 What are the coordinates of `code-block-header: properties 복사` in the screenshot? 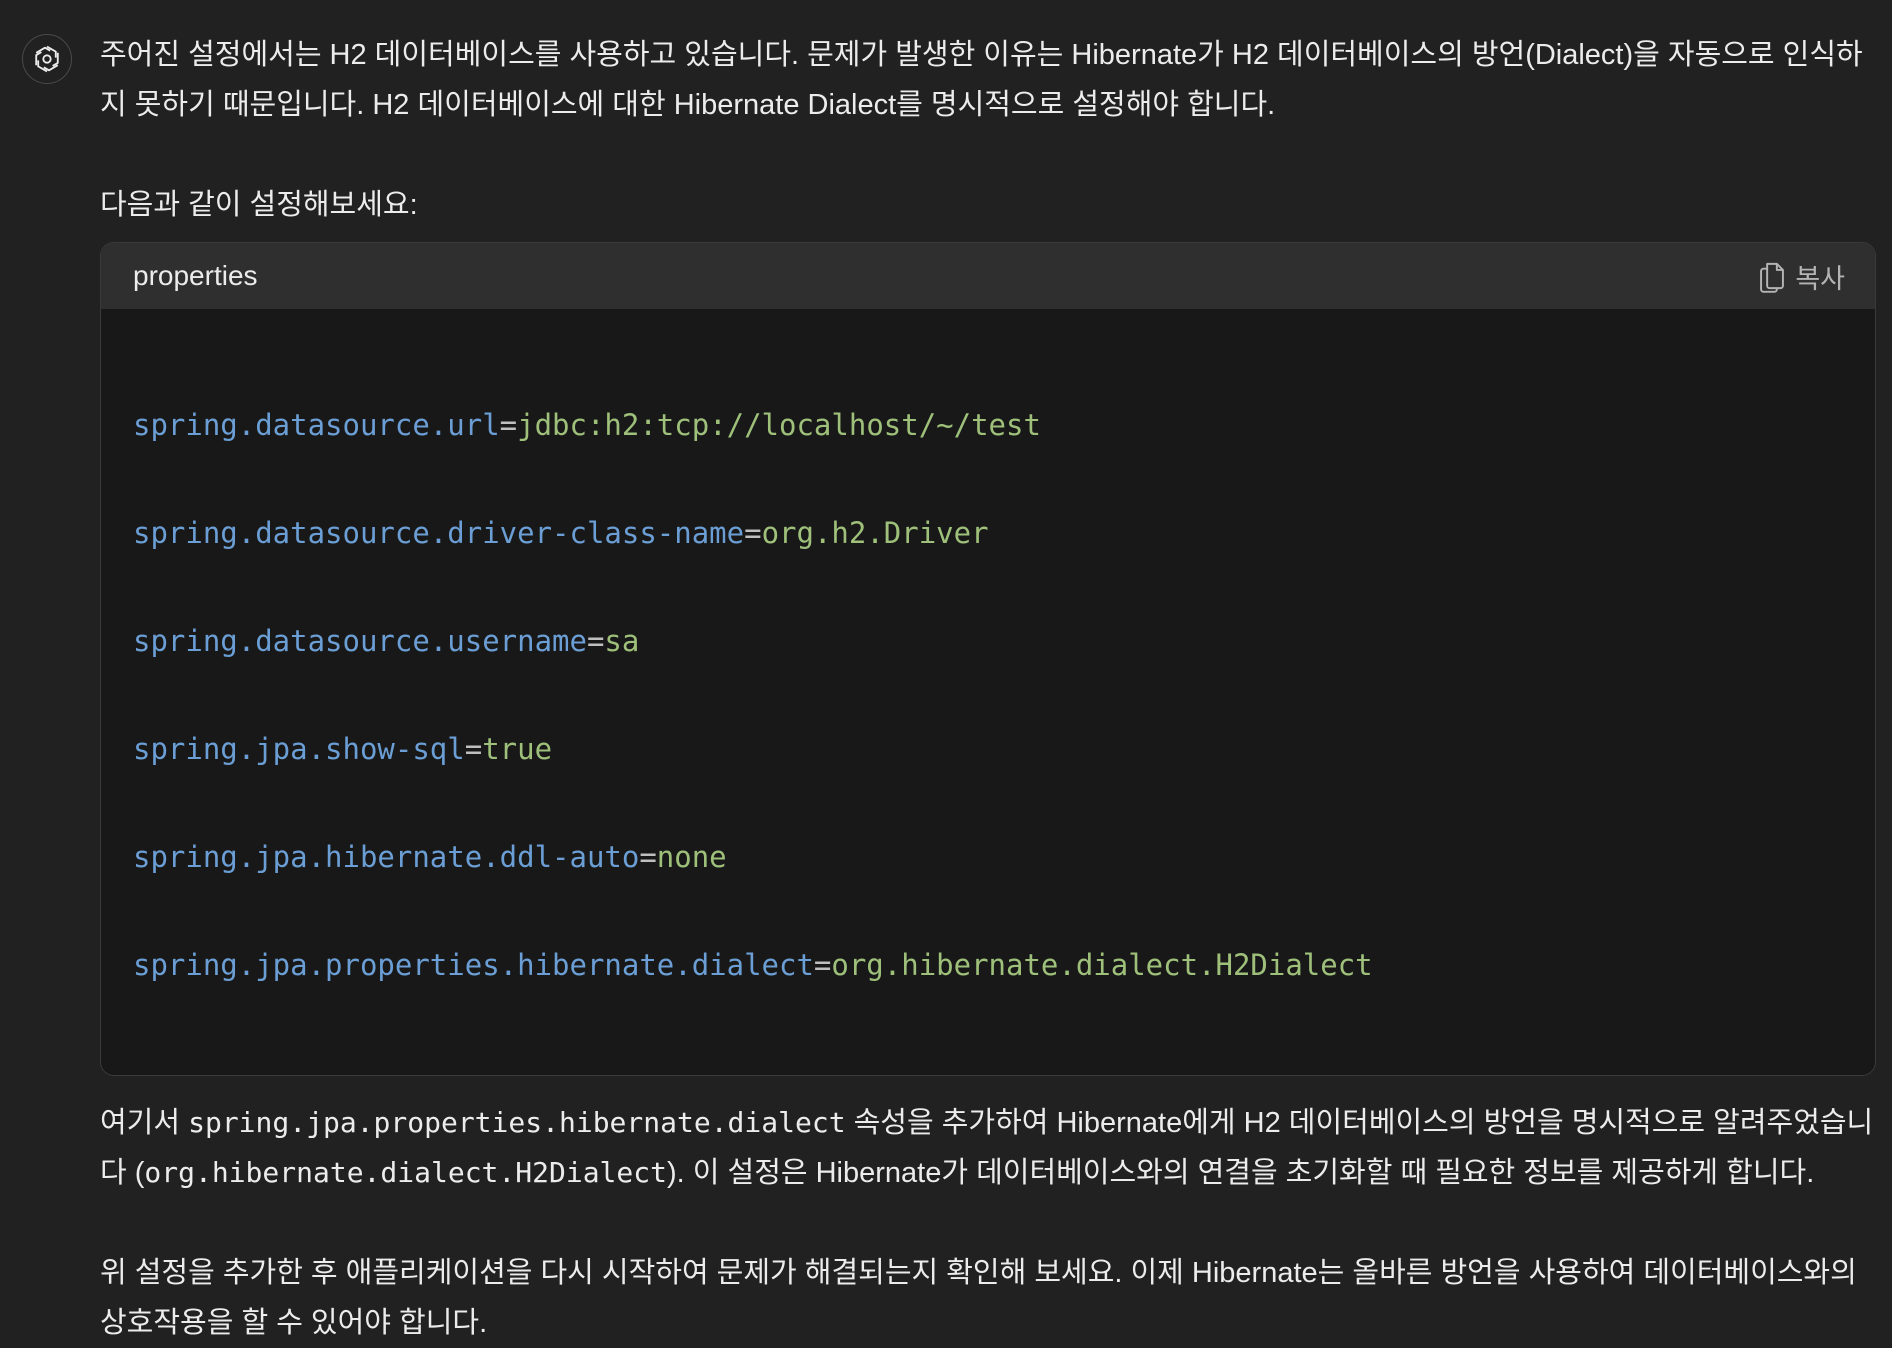 It's located at (988, 276).